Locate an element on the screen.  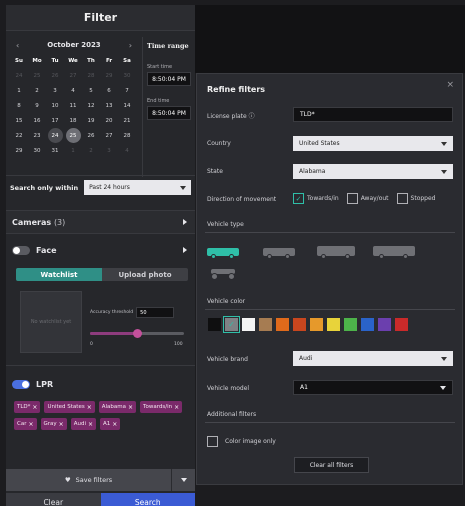
state-select: Alabama is located at coordinates (373, 171).